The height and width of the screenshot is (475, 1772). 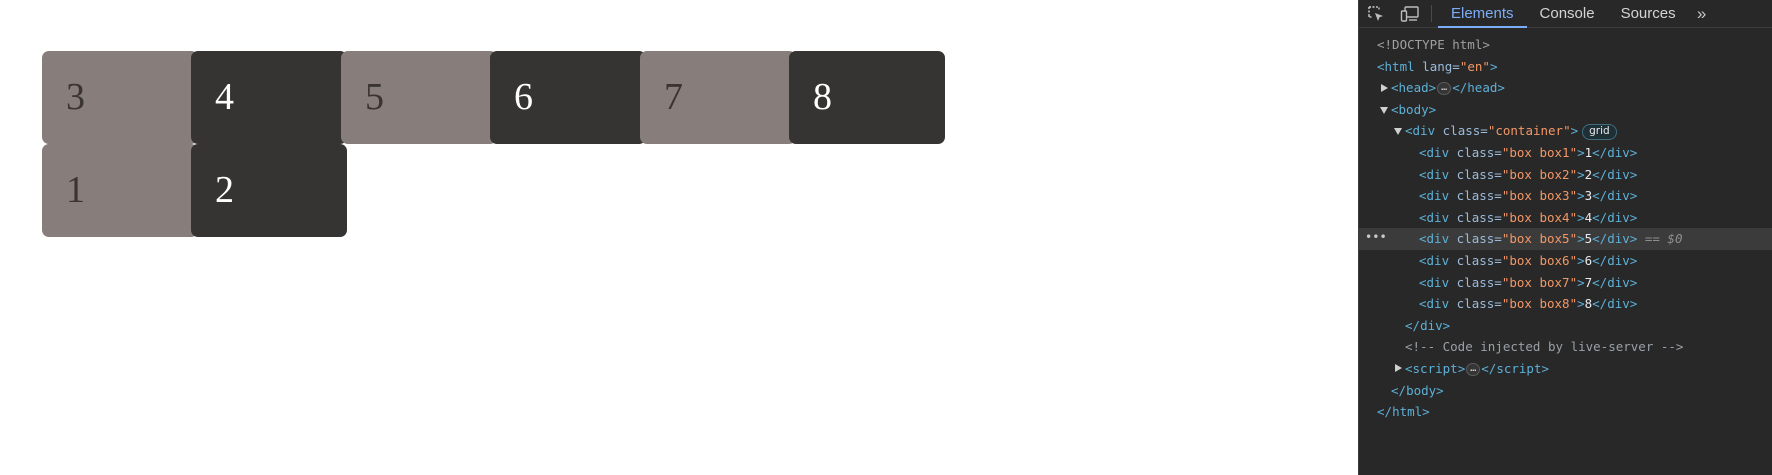 I want to click on box-label: 8, so click(x=822, y=97).